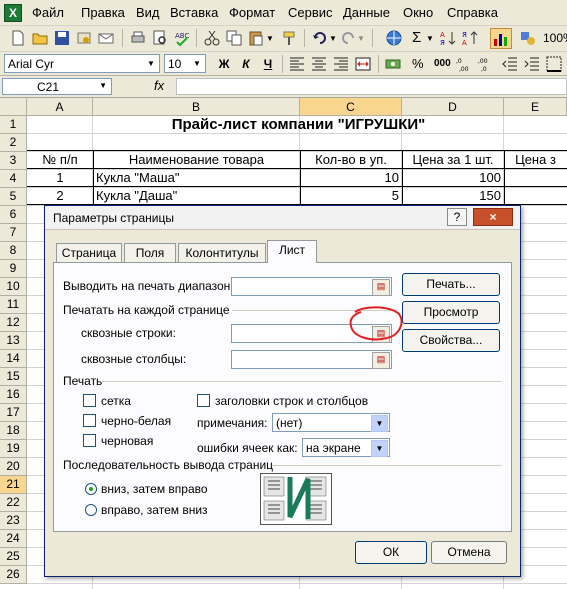 The image size is (567, 589). What do you see at coordinates (13, 395) in the screenshot?
I see `row-header: 16` at bounding box center [13, 395].